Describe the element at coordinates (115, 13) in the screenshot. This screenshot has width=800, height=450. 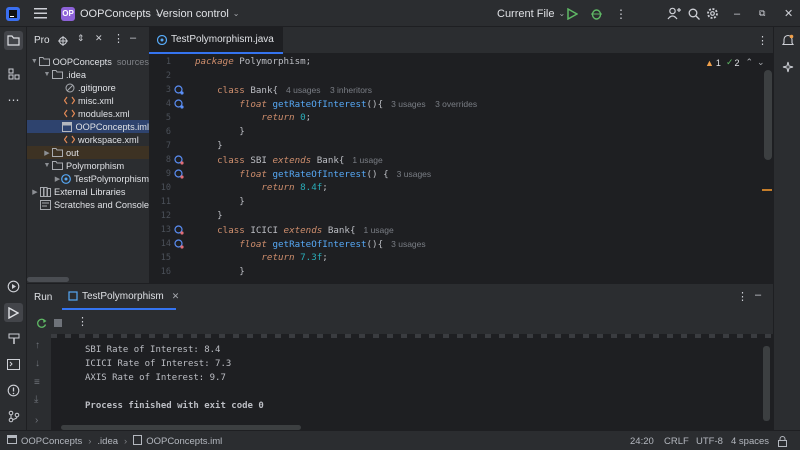
I see `project-name: OOPConcepts` at that location.